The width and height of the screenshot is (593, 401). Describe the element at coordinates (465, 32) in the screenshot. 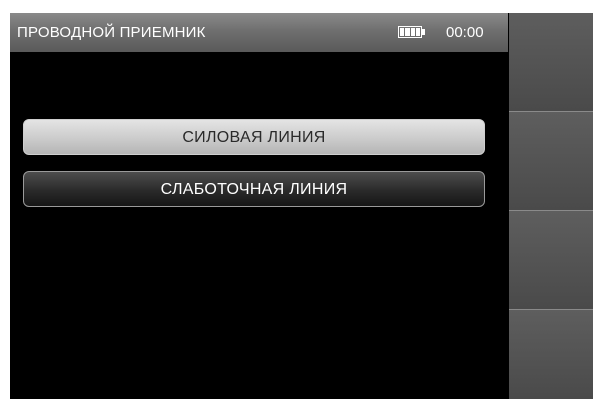

I see `clock: 00:00` at that location.